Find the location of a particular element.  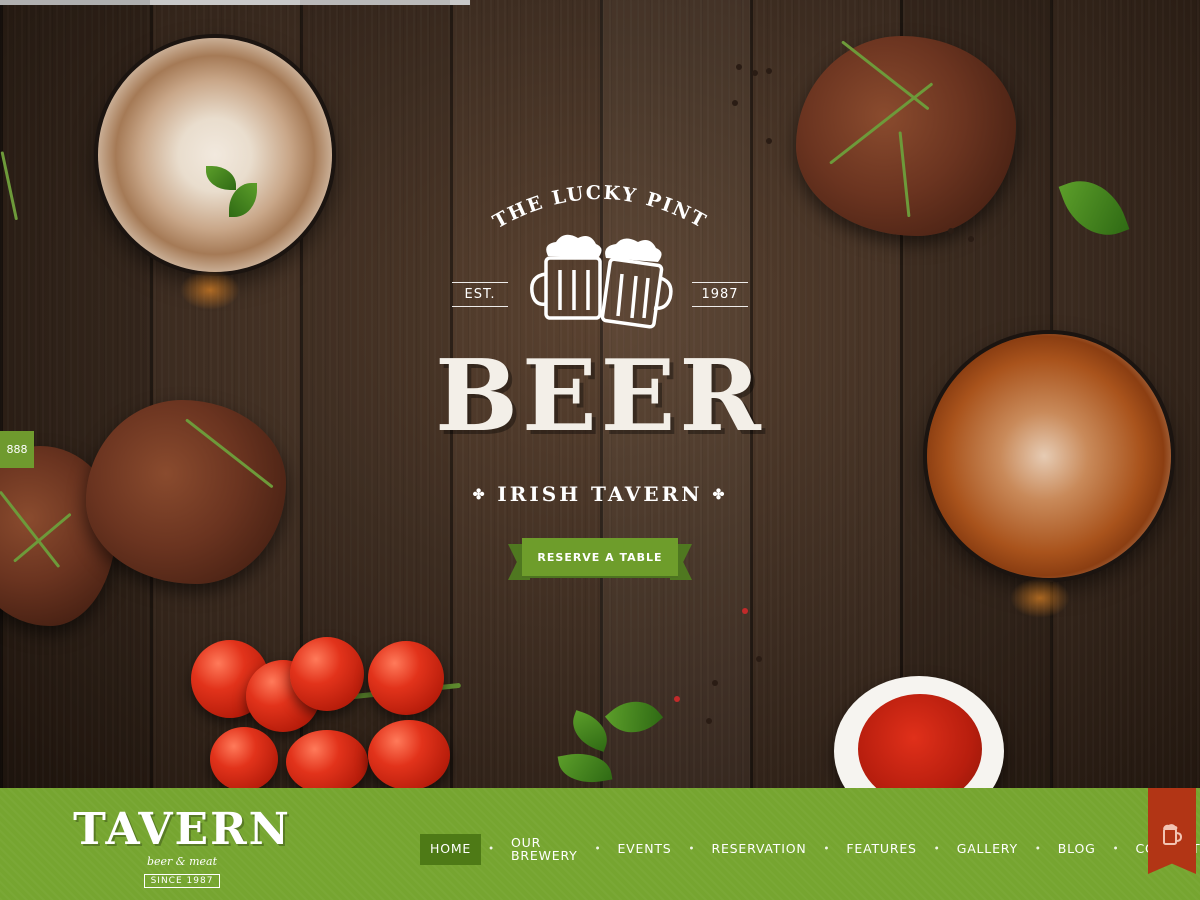

tavern-logo: TAVERN beer & meat SINCE 1987 is located at coordinates (182, 848).